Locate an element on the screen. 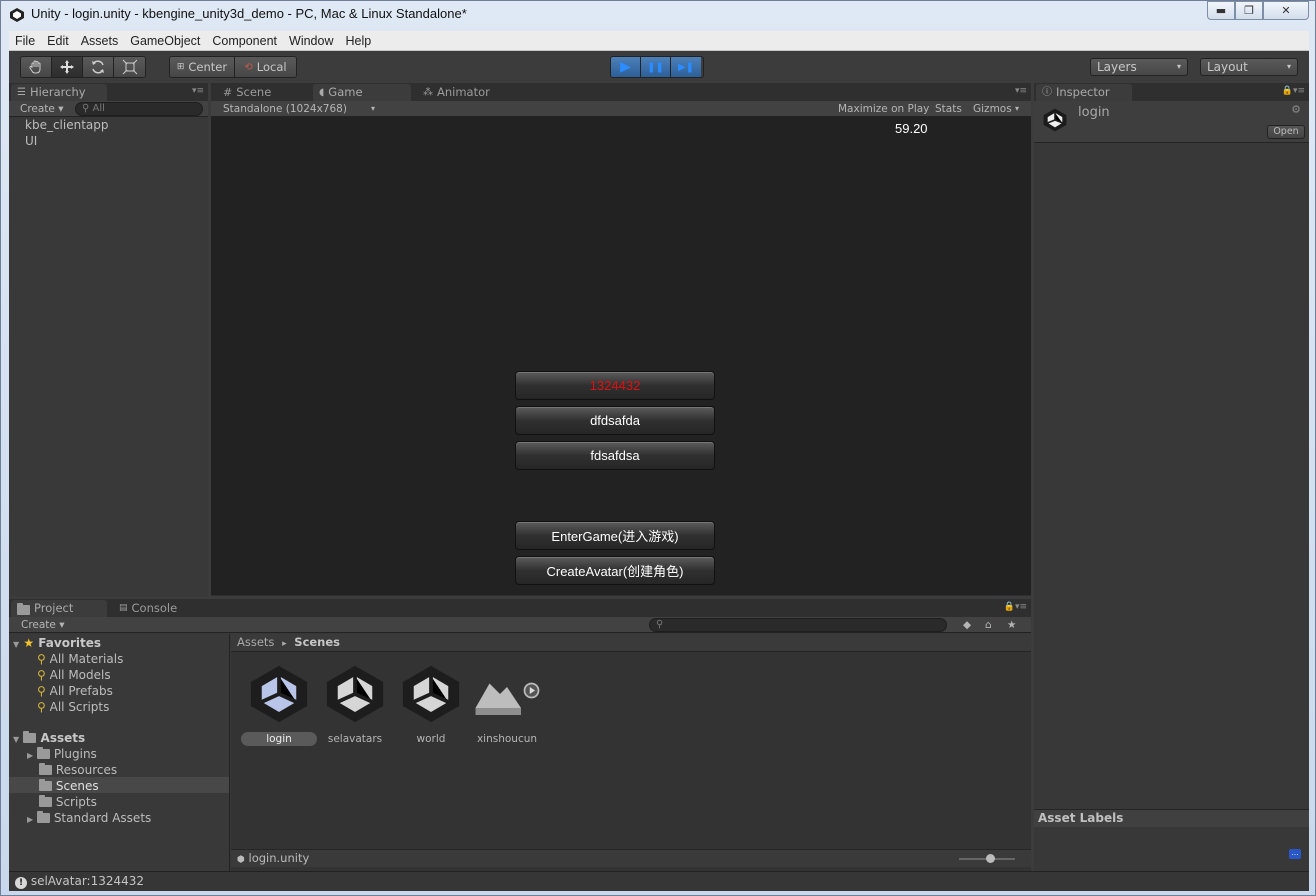 The height and width of the screenshot is (896, 1316). asset-login: login is located at coordinates (279, 705).